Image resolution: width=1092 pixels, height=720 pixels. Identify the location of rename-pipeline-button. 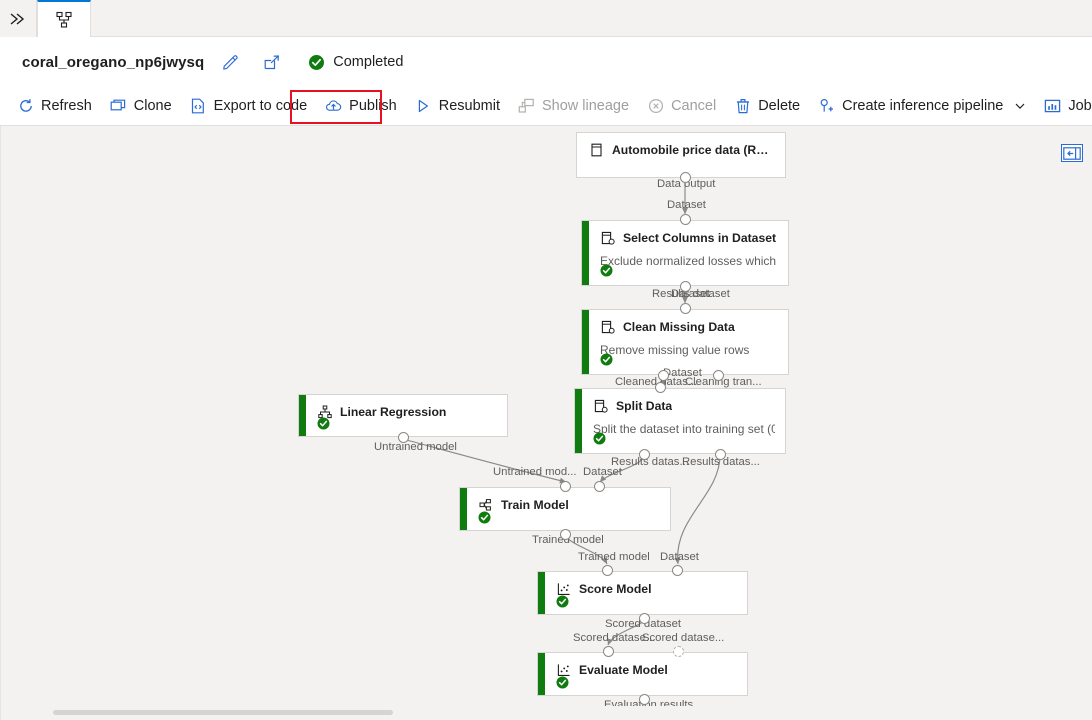
(230, 62).